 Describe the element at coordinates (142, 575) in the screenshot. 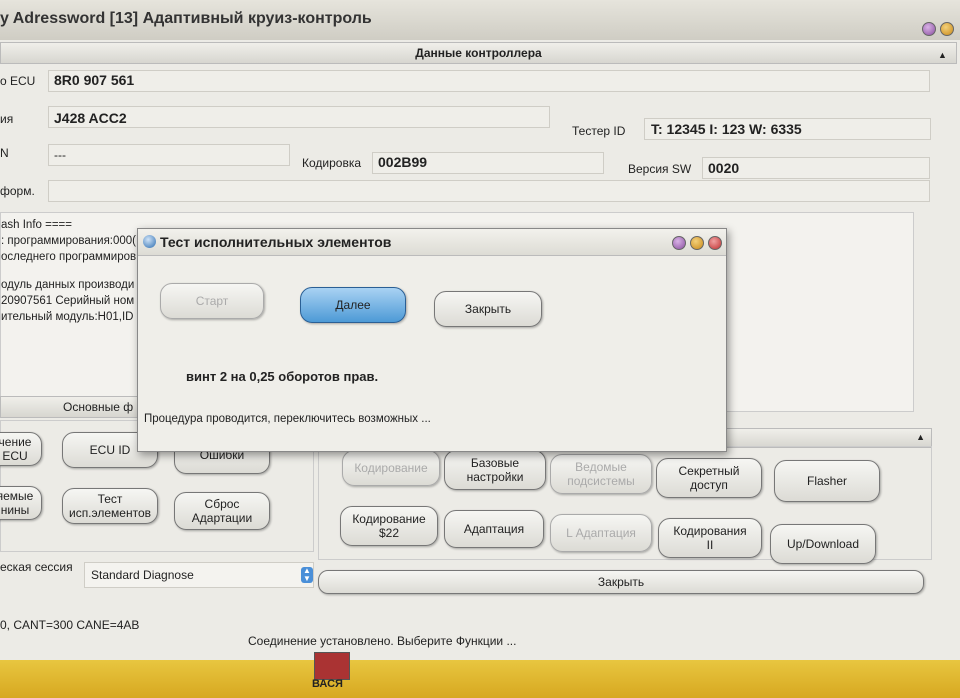

I see `session-value: Standard Diagnose` at that location.